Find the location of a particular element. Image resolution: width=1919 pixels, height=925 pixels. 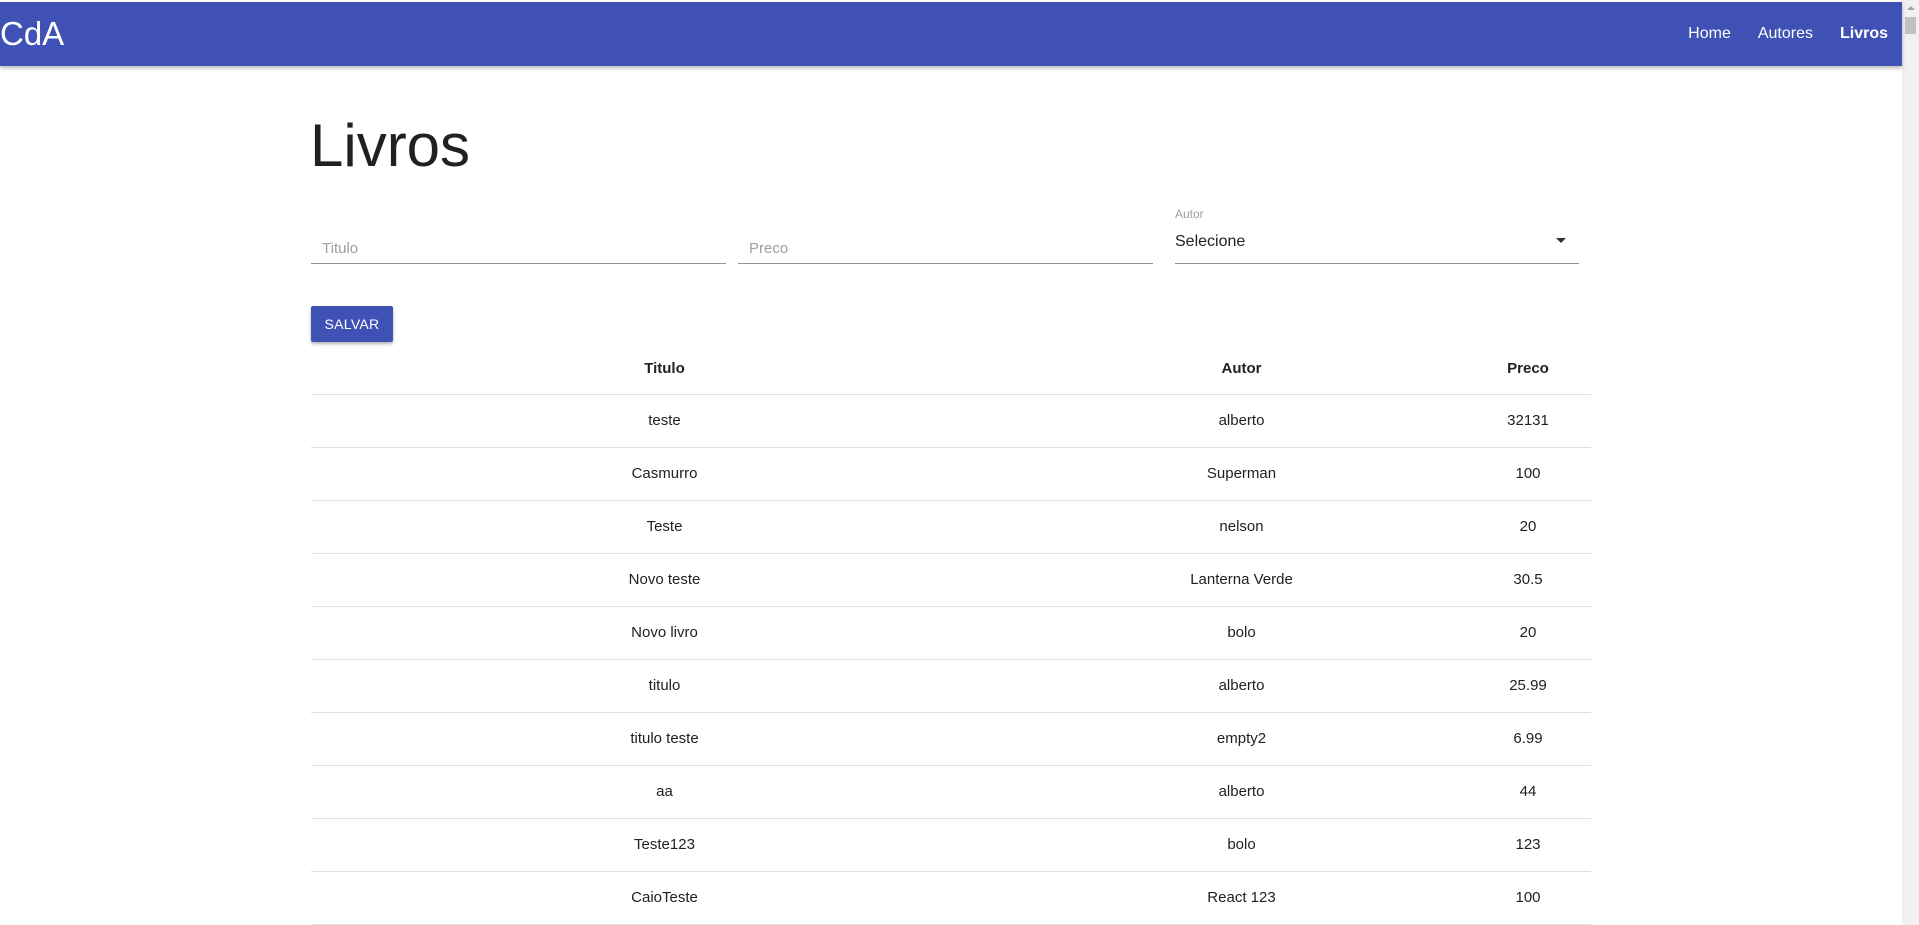

table-row: Novo teste Lanterna Verde 30.5 is located at coordinates (951, 580).